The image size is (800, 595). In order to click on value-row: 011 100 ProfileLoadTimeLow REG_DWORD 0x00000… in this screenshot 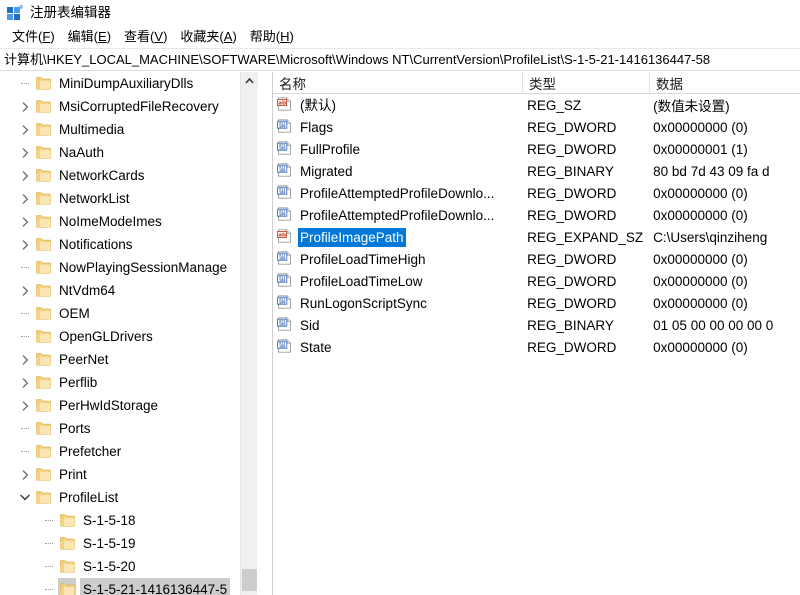, I will do `click(536, 281)`.